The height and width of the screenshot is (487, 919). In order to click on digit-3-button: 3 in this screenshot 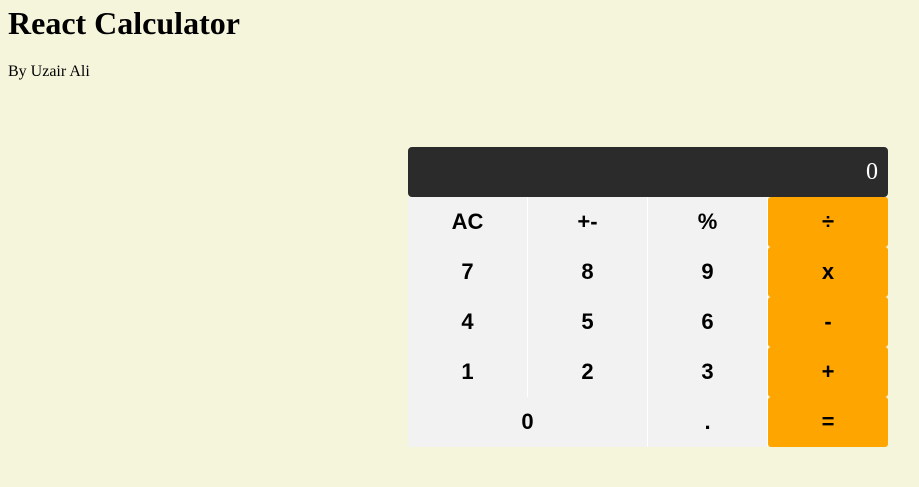, I will do `click(708, 372)`.